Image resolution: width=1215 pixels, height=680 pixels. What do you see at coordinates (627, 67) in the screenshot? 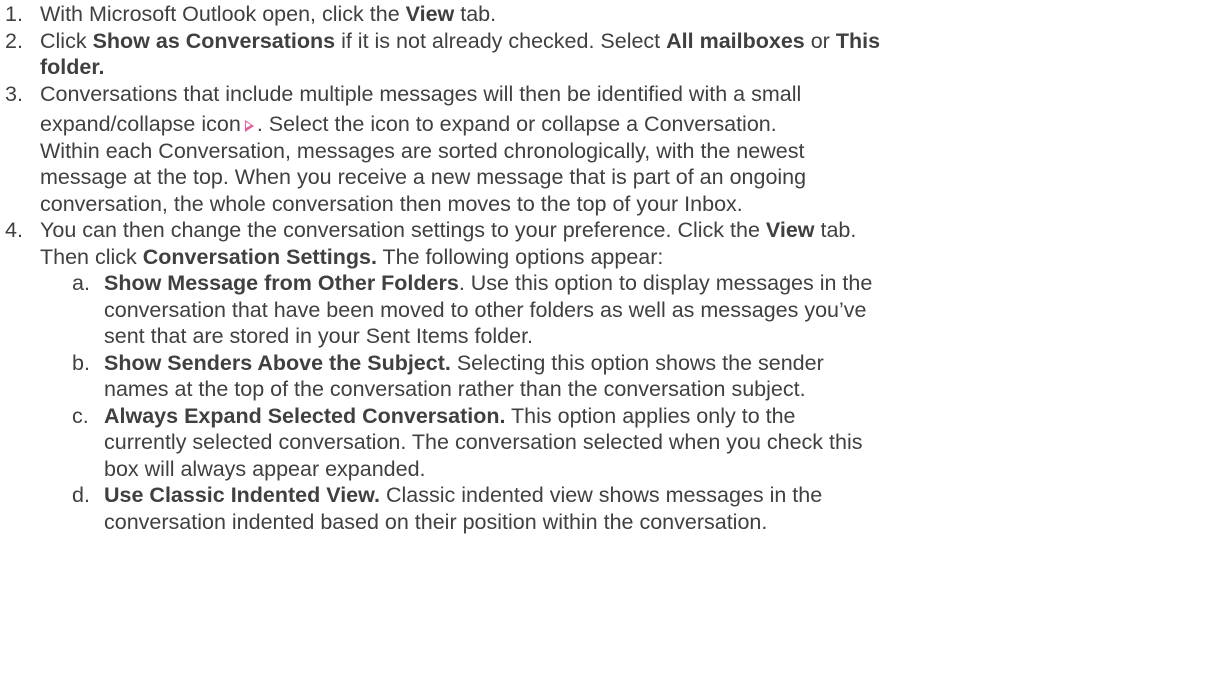
I see `step-line: folder.` at bounding box center [627, 67].